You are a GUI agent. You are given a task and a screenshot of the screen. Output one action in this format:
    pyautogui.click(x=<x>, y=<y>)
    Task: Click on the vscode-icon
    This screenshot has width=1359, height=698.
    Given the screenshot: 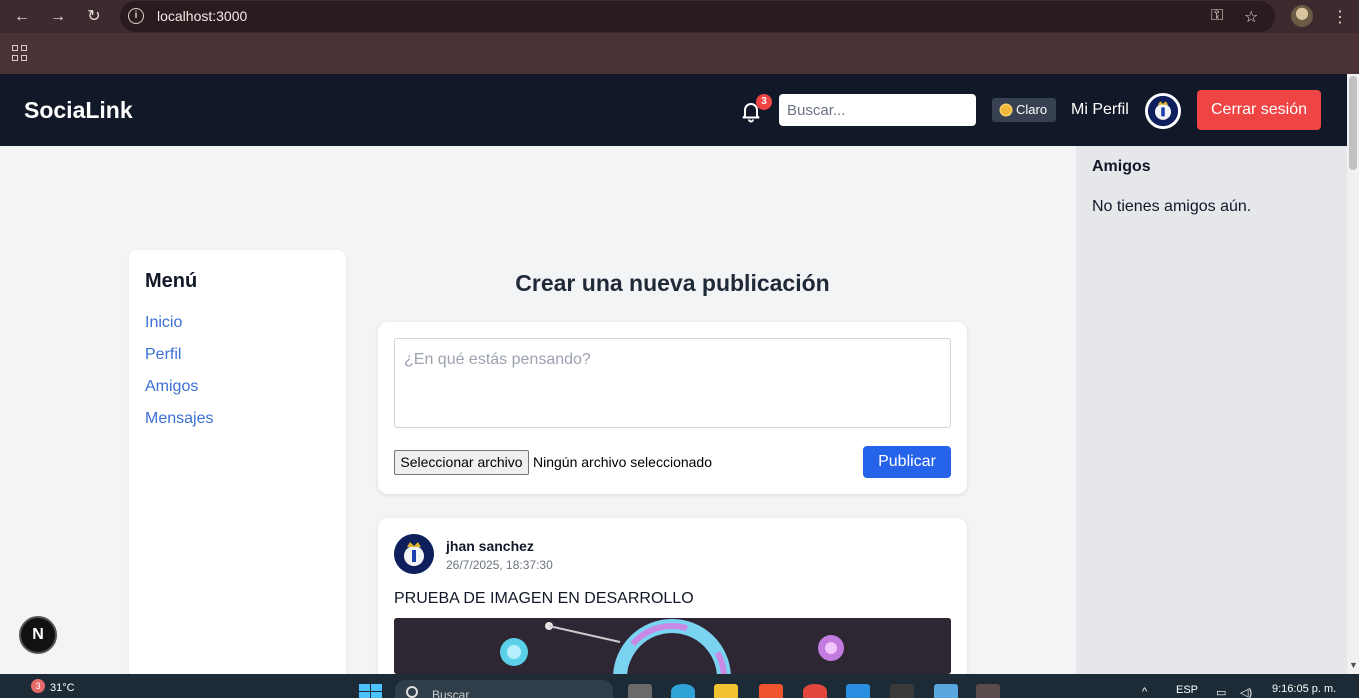 What is the action you would take?
    pyautogui.click(x=858, y=691)
    